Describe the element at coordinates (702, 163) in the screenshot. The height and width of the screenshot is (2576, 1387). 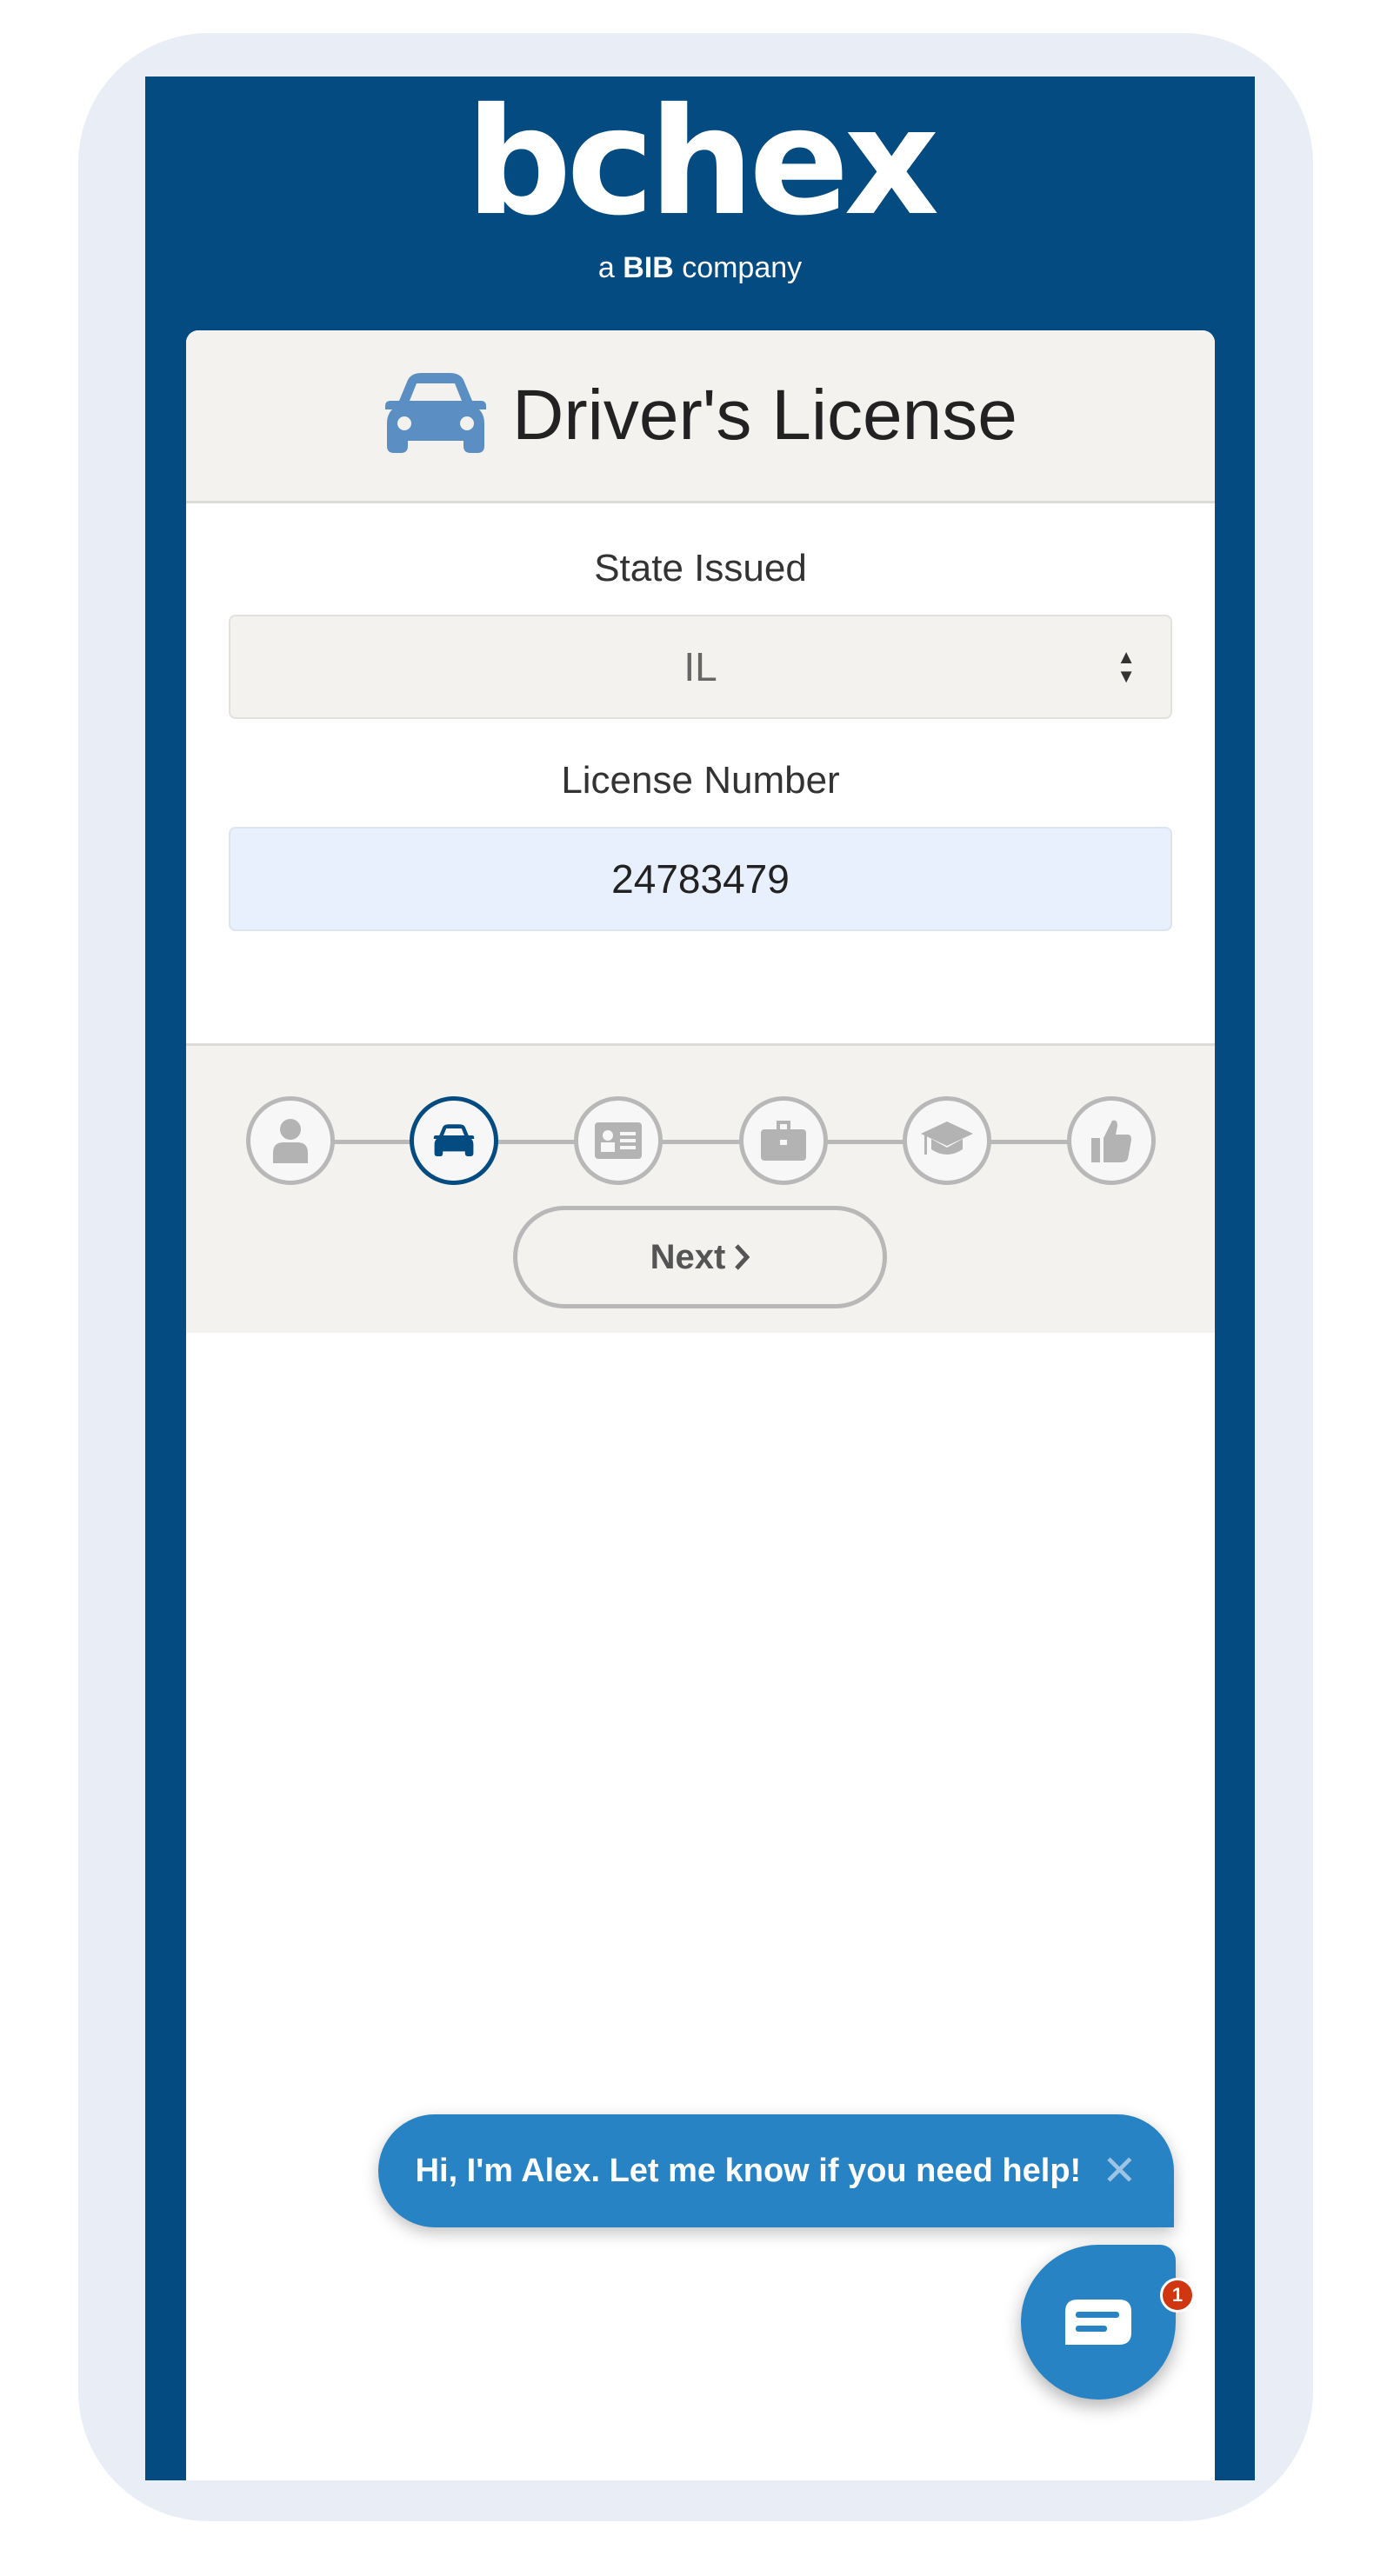
I see `logo-text: bchex` at that location.